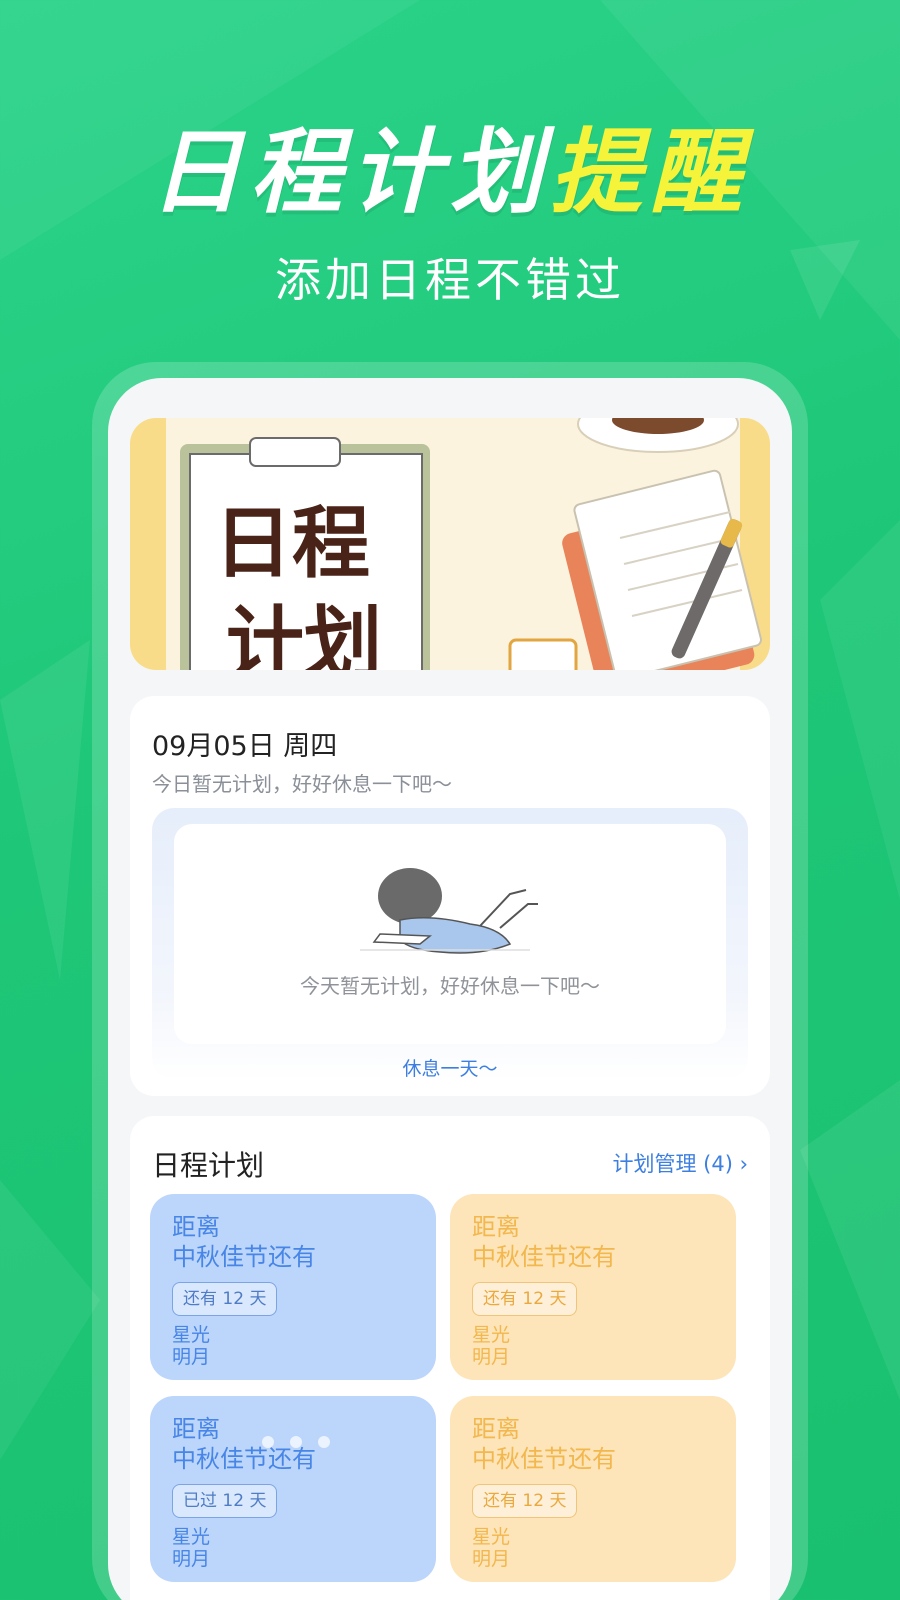 The image size is (900, 1600). I want to click on svg-text: 计划, so click(304, 634).